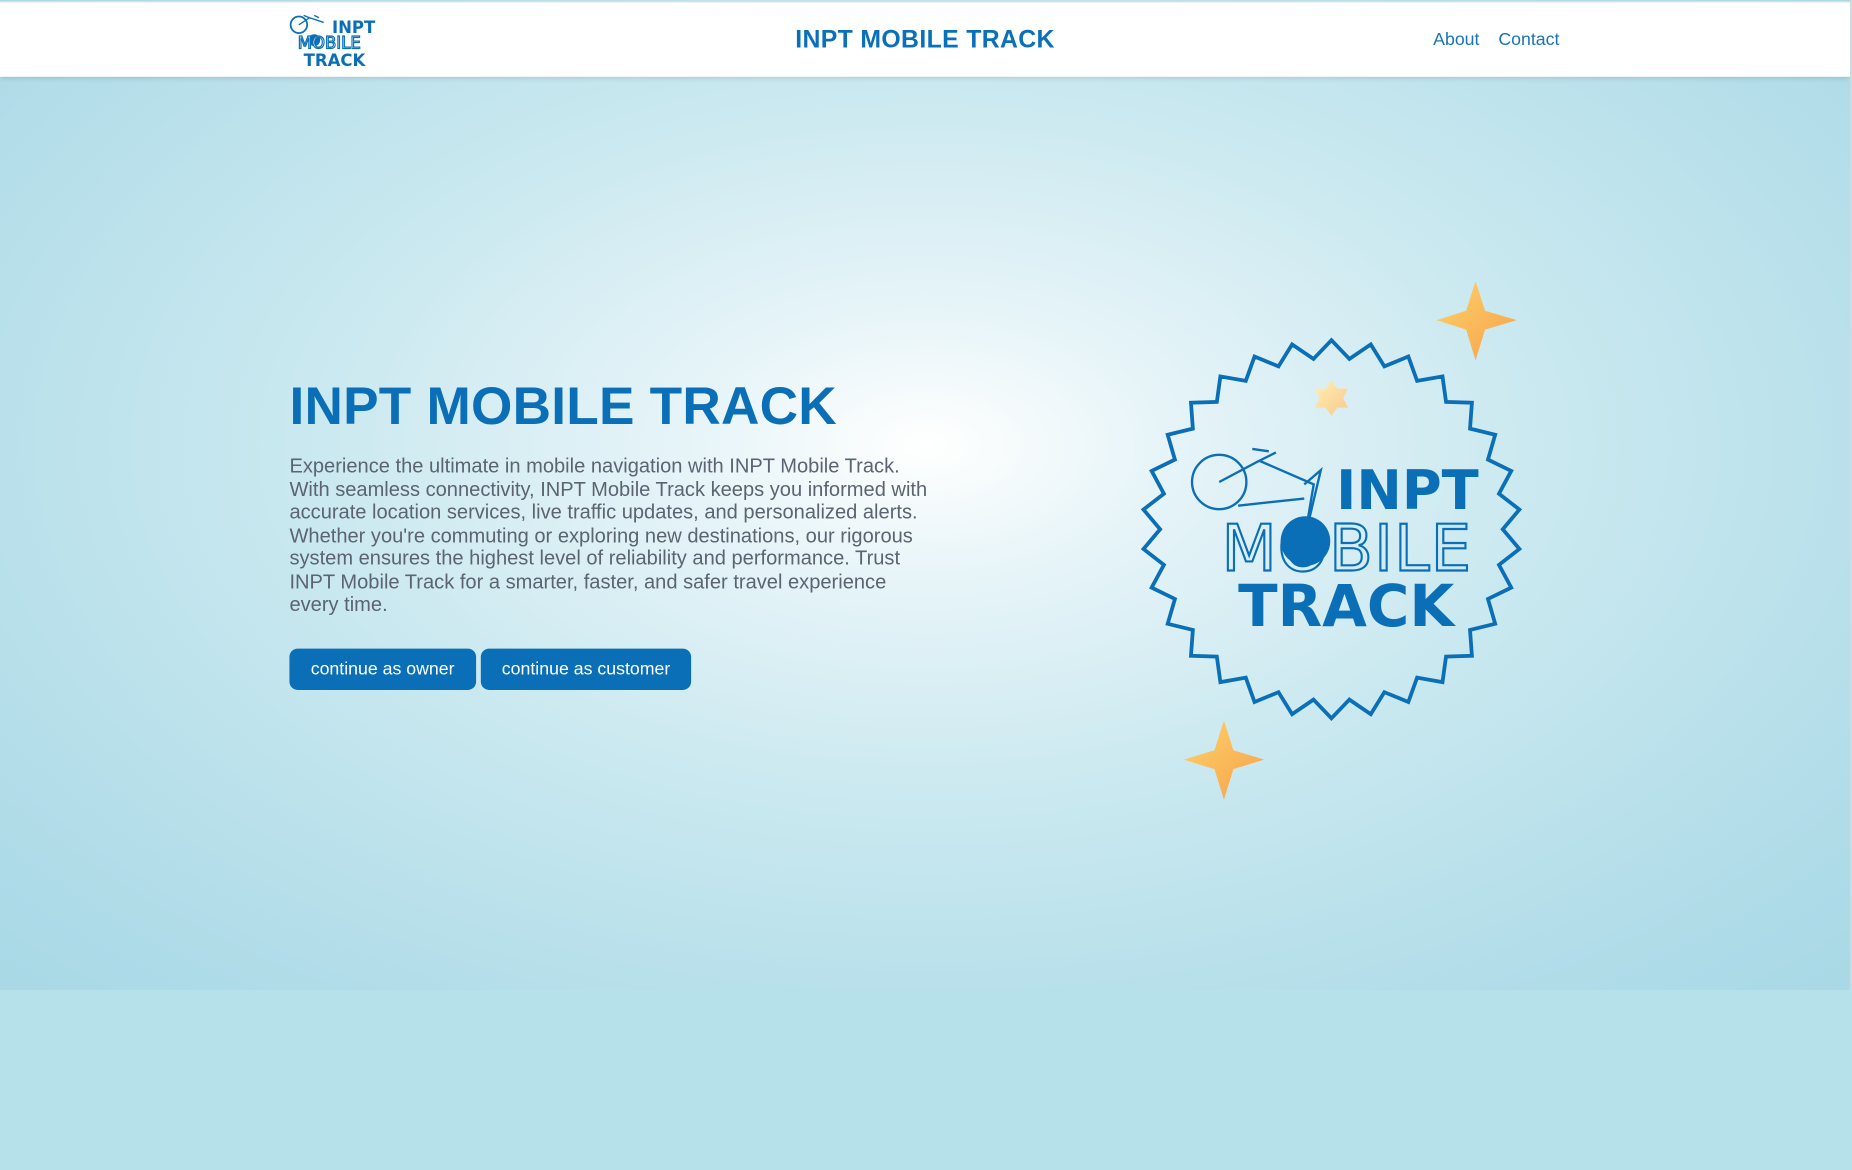 The height and width of the screenshot is (1170, 1852). Describe the element at coordinates (586, 669) in the screenshot. I see `continue-as-customer-button: continue as customer` at that location.